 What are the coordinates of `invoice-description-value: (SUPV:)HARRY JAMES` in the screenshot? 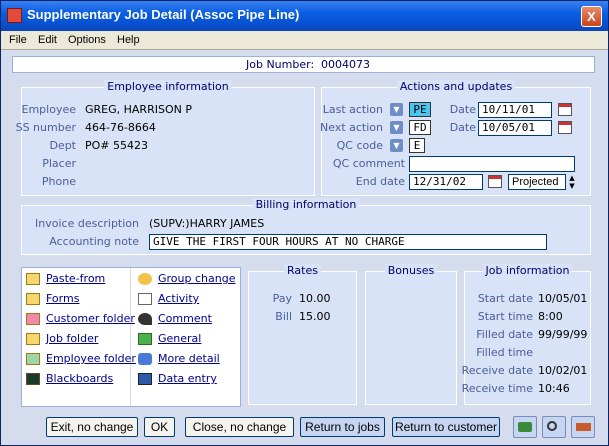 It's located at (207, 223).